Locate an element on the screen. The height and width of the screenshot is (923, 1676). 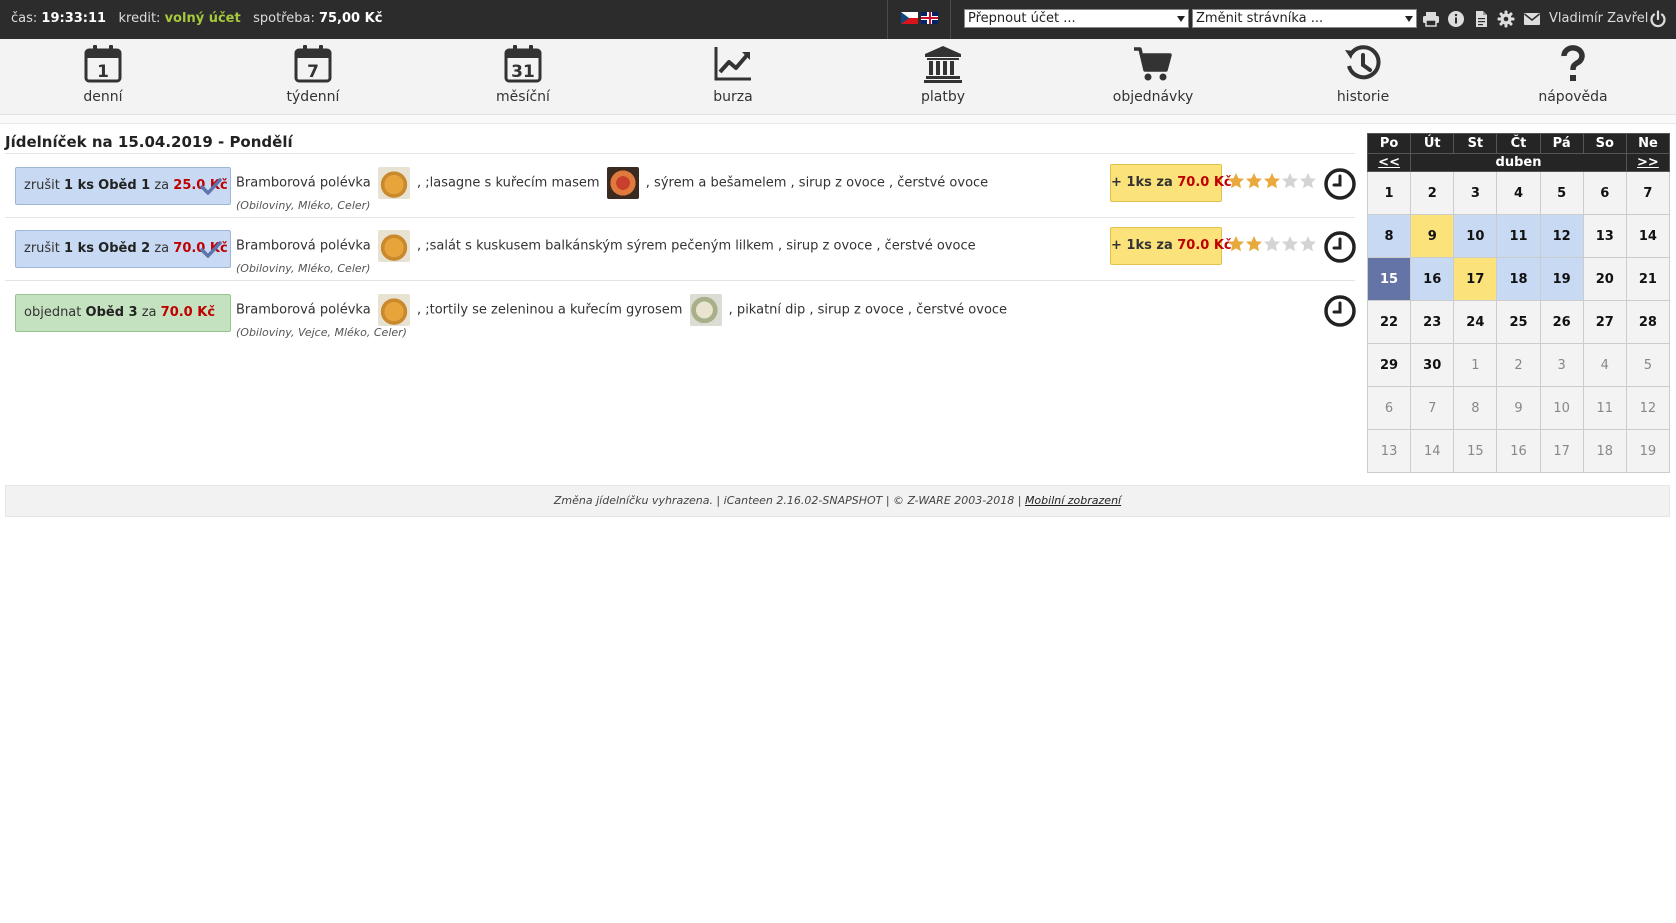
power-icon is located at coordinates (1658, 19).